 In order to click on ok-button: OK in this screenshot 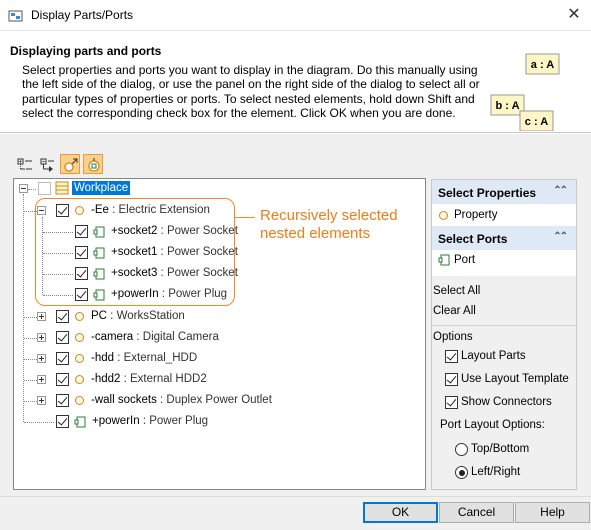, I will do `click(400, 512)`.